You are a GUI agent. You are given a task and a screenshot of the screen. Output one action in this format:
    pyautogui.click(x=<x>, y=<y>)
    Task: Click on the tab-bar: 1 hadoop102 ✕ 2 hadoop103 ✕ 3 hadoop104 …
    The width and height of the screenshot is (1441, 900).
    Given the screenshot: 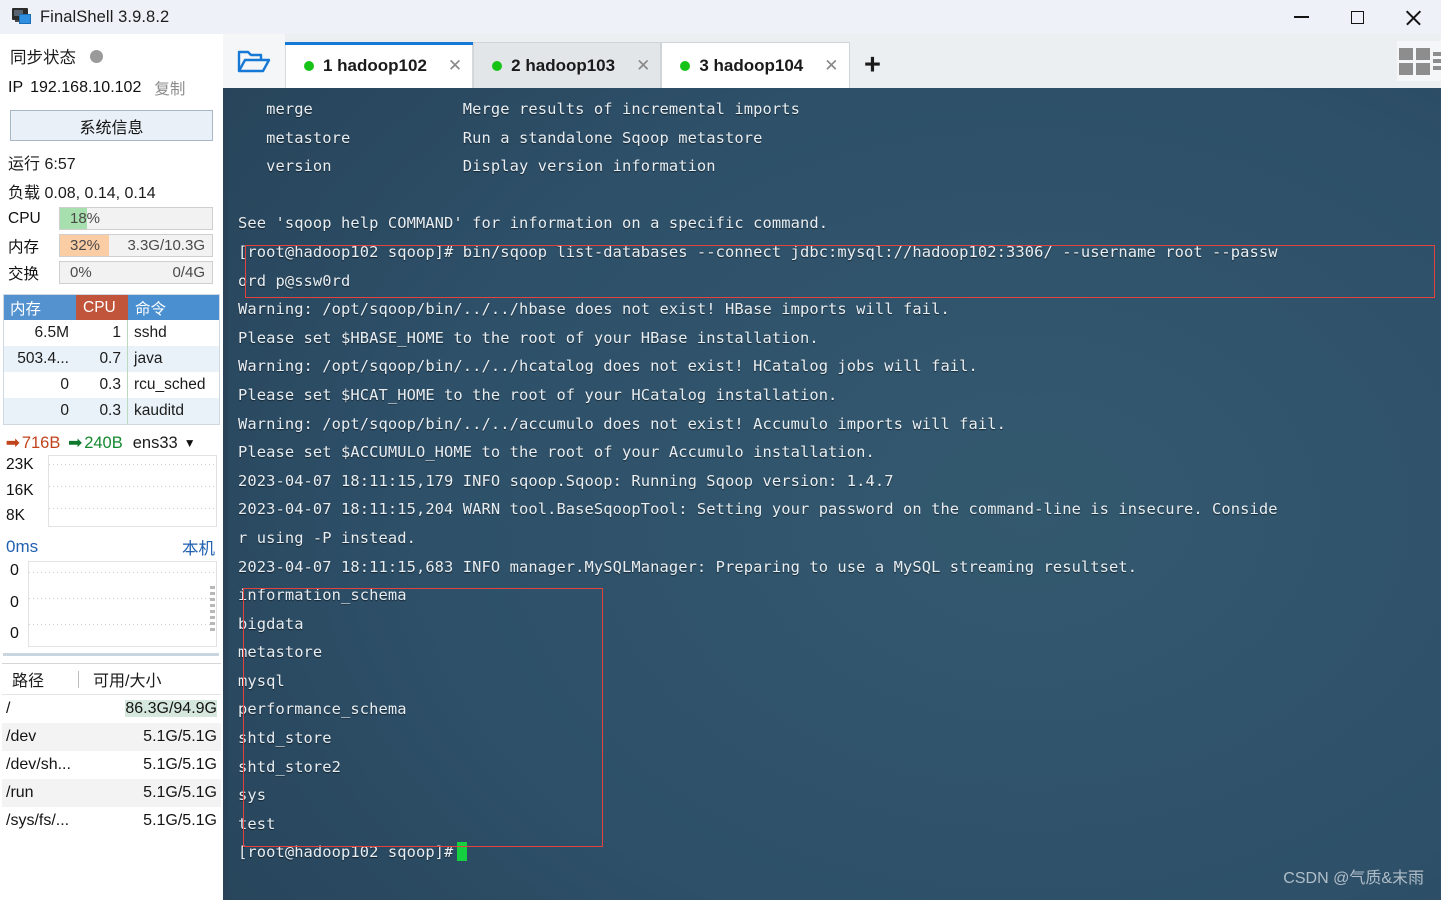 What is the action you would take?
    pyautogui.click(x=832, y=61)
    